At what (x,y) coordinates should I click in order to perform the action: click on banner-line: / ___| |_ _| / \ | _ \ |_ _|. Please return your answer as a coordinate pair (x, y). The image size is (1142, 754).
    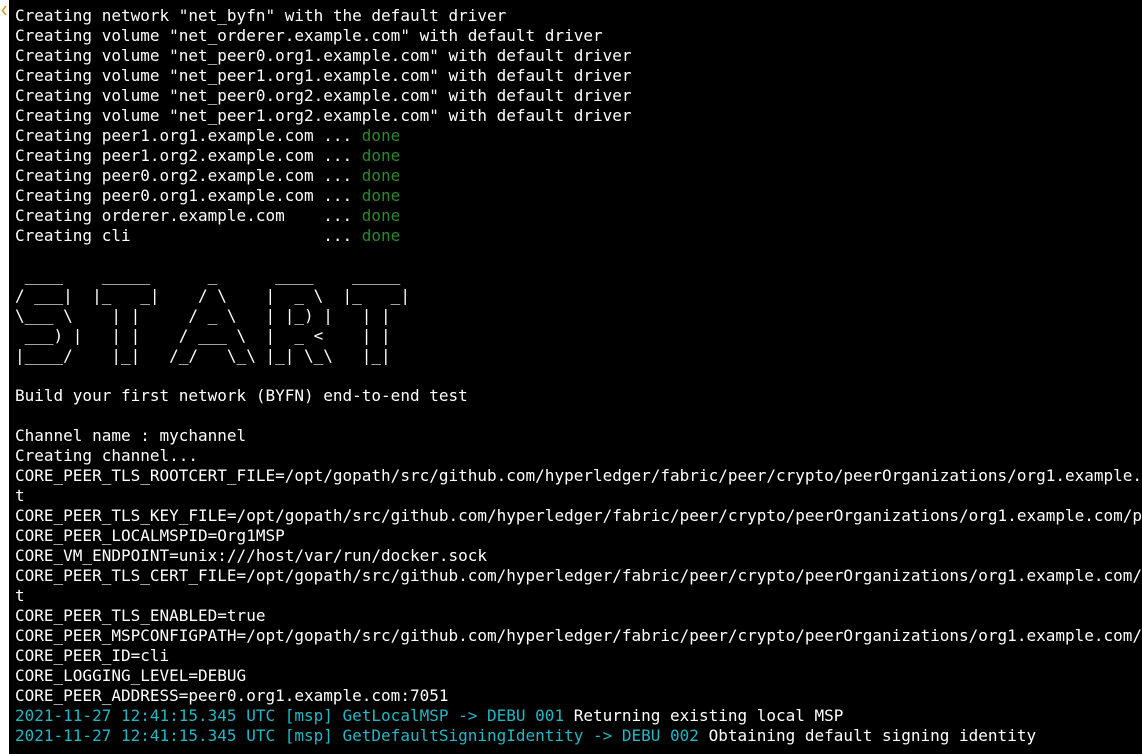
    Looking at the image, I should click on (212, 295).